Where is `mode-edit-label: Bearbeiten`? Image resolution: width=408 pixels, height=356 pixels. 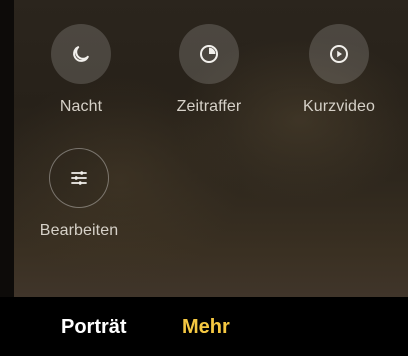 mode-edit-label: Bearbeiten is located at coordinates (79, 230).